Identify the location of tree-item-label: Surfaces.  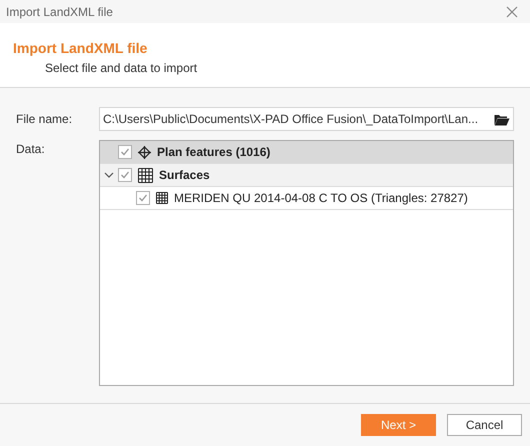
(184, 175).